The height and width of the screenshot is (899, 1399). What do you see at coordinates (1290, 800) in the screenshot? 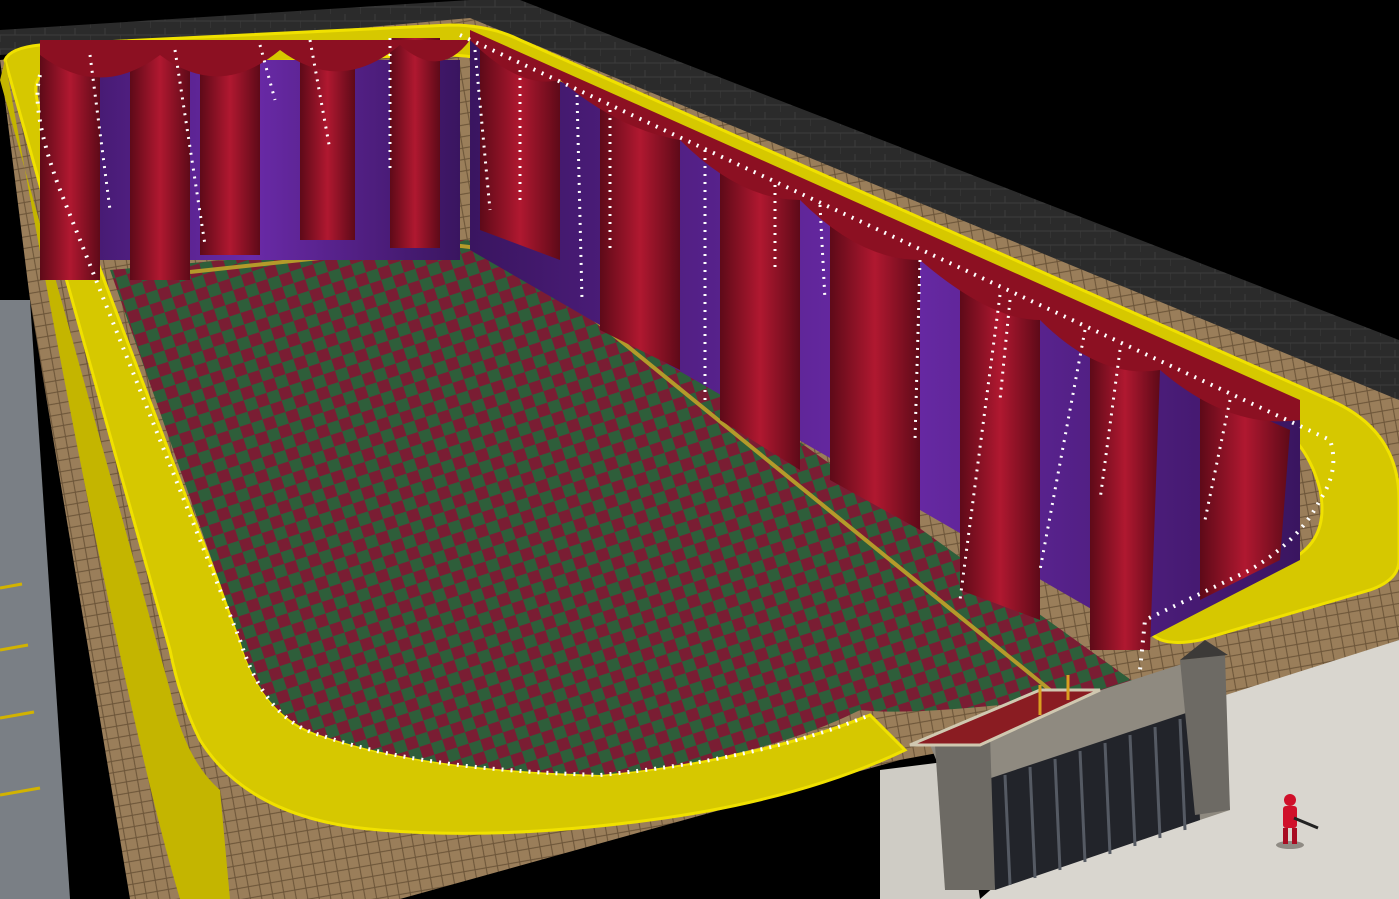
I see `soldier-head` at bounding box center [1290, 800].